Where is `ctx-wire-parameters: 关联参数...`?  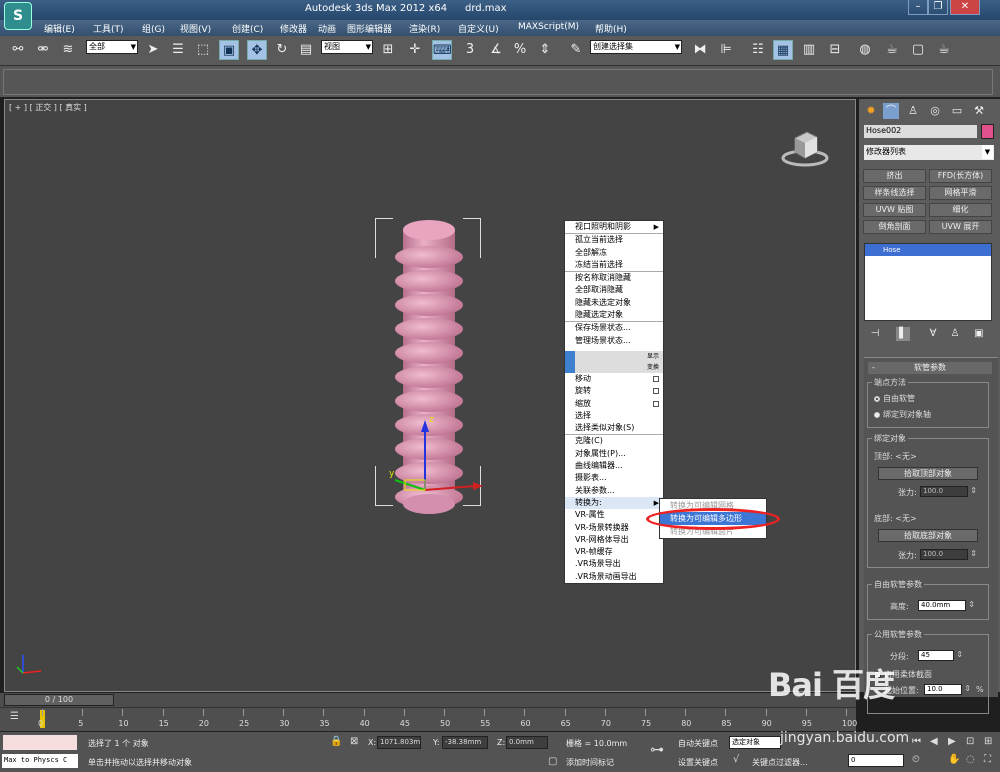 ctx-wire-parameters: 关联参数... is located at coordinates (614, 491).